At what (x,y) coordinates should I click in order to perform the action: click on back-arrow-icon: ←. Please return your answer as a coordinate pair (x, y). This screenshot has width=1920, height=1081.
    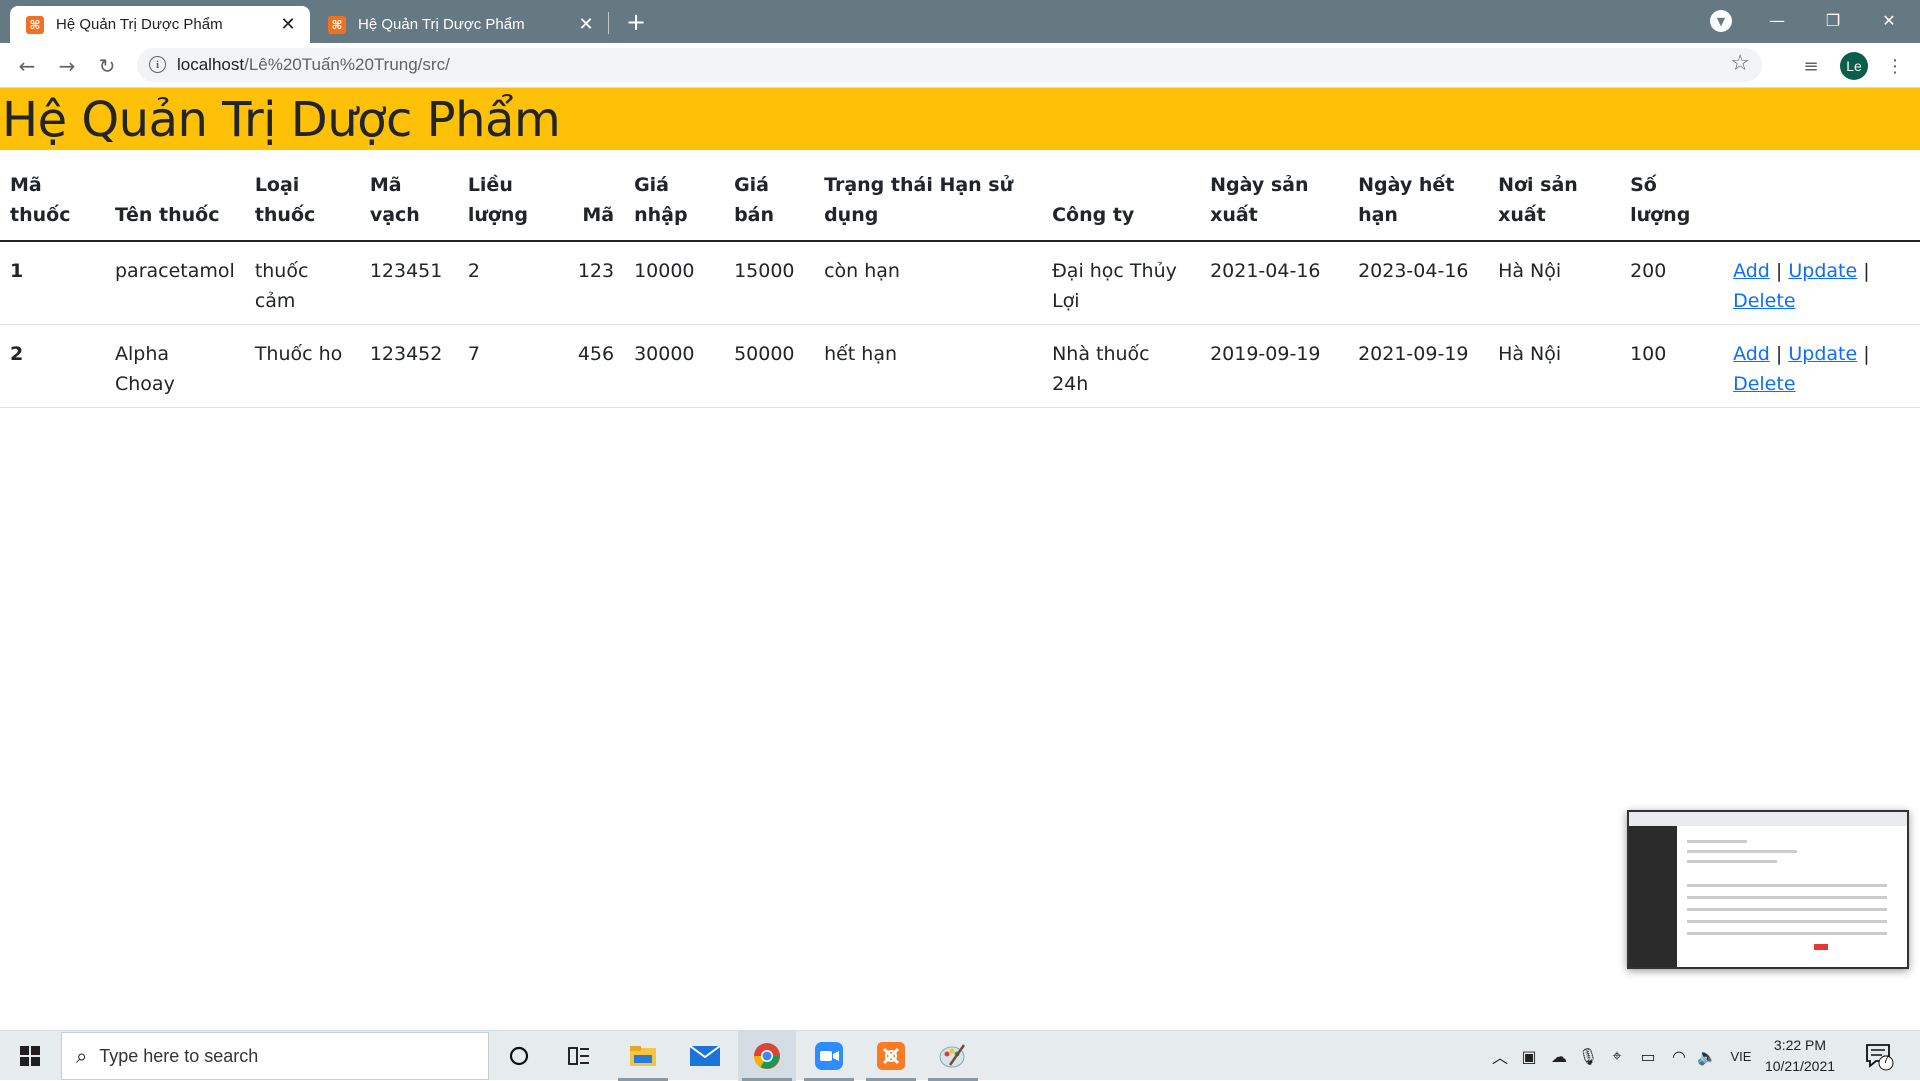
    Looking at the image, I should click on (27, 66).